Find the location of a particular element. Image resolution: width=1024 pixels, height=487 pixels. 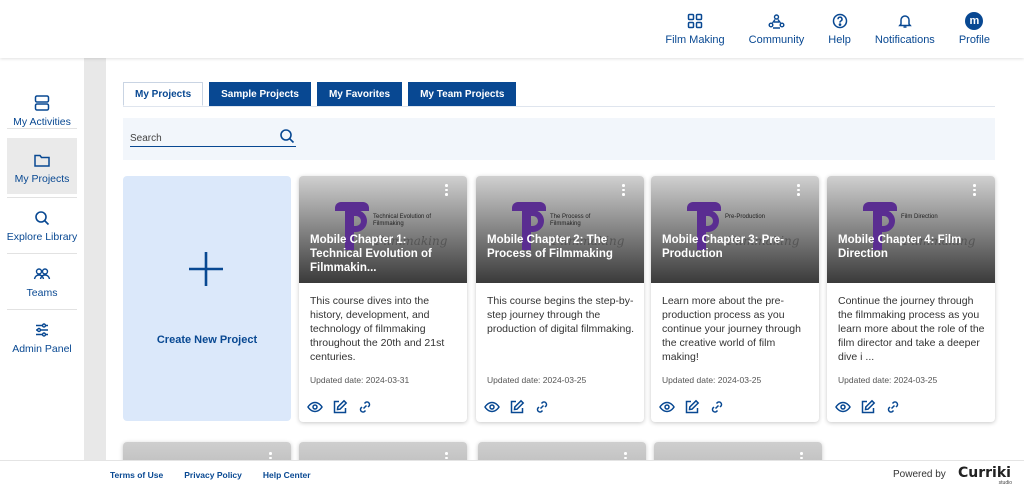

avatar: m is located at coordinates (974, 21).